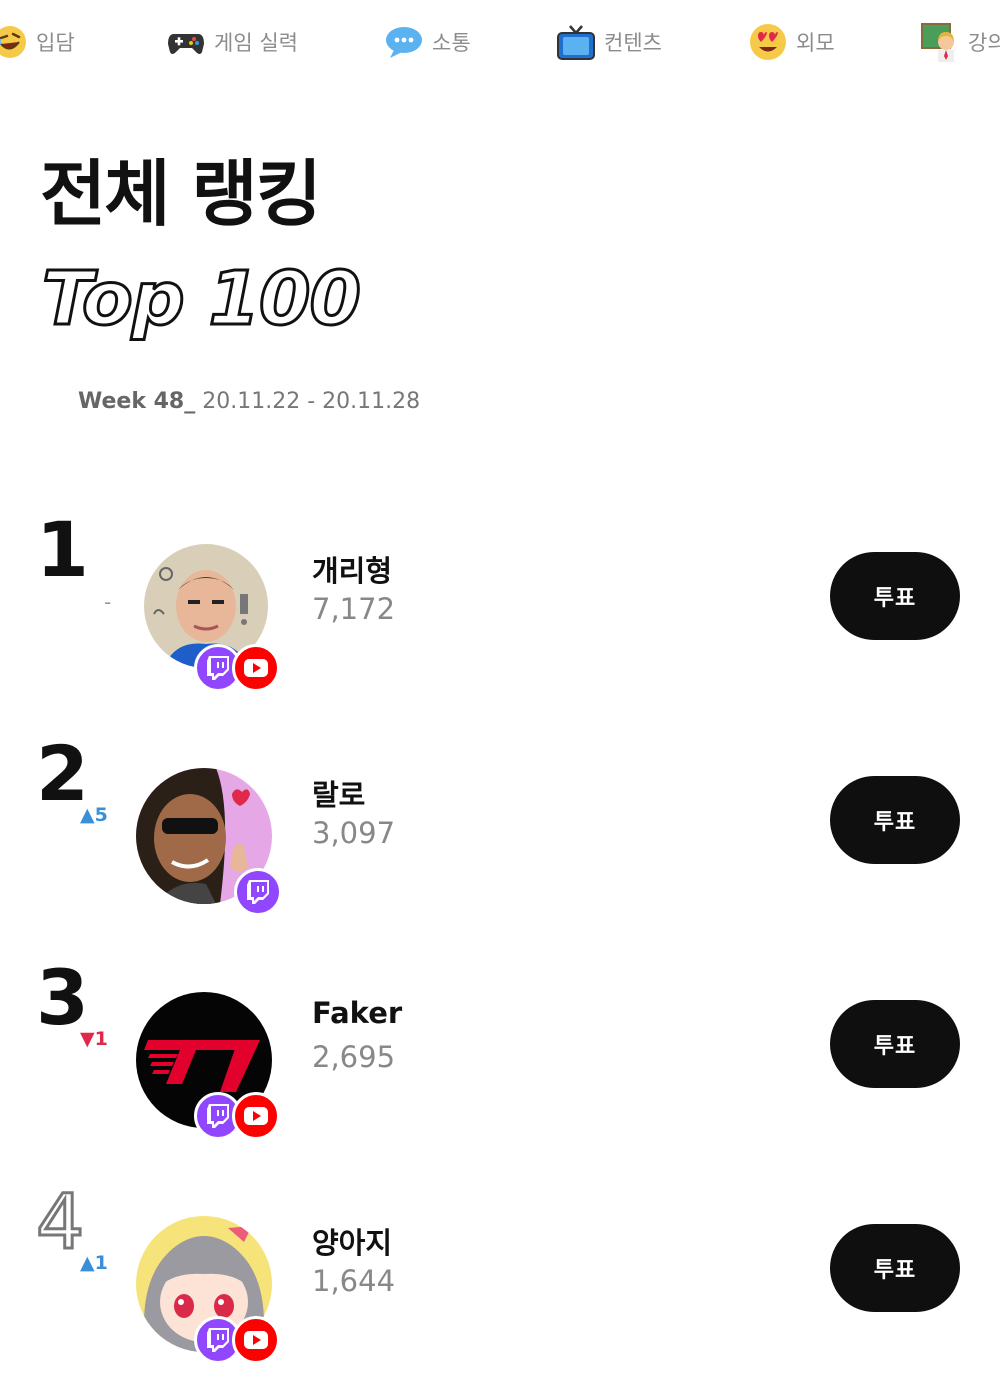 Image resolution: width=1000 pixels, height=1384 pixels. What do you see at coordinates (352, 571) in the screenshot?
I see `streamer-name: 개리형` at bounding box center [352, 571].